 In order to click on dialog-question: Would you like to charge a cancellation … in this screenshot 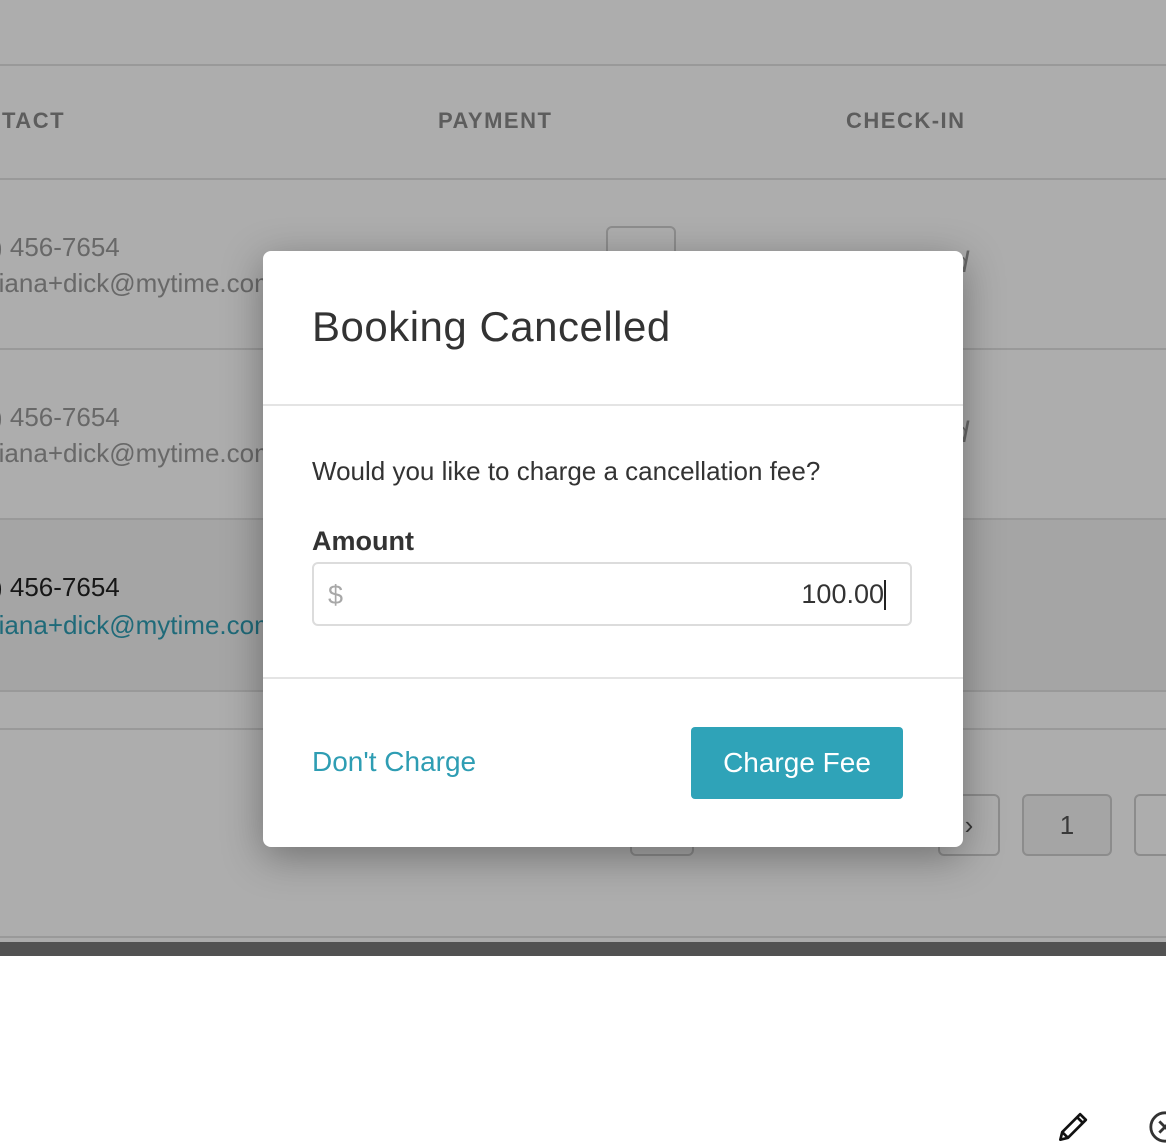, I will do `click(566, 471)`.